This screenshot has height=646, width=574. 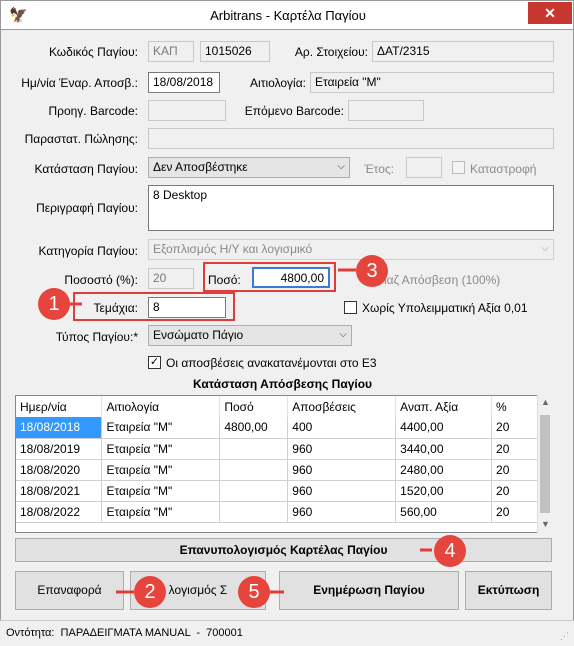 What do you see at coordinates (54, 304) in the screenshot?
I see `callout-1: 1` at bounding box center [54, 304].